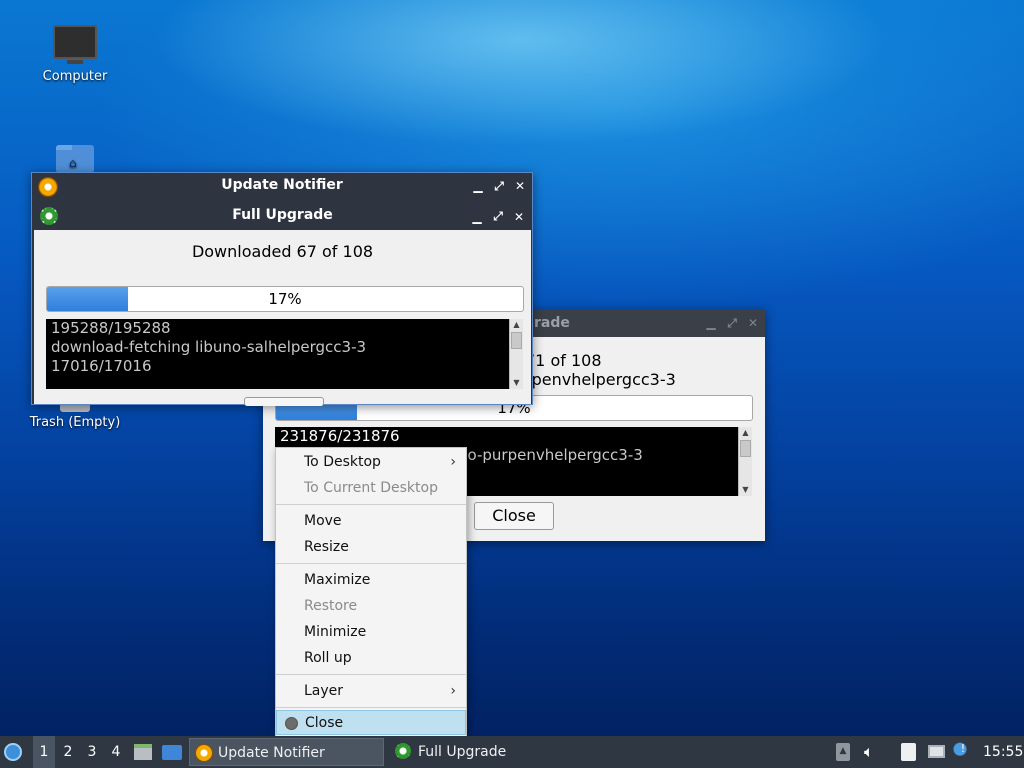  Describe the element at coordinates (371, 547) in the screenshot. I see `menu-item-resize: Resize` at that location.